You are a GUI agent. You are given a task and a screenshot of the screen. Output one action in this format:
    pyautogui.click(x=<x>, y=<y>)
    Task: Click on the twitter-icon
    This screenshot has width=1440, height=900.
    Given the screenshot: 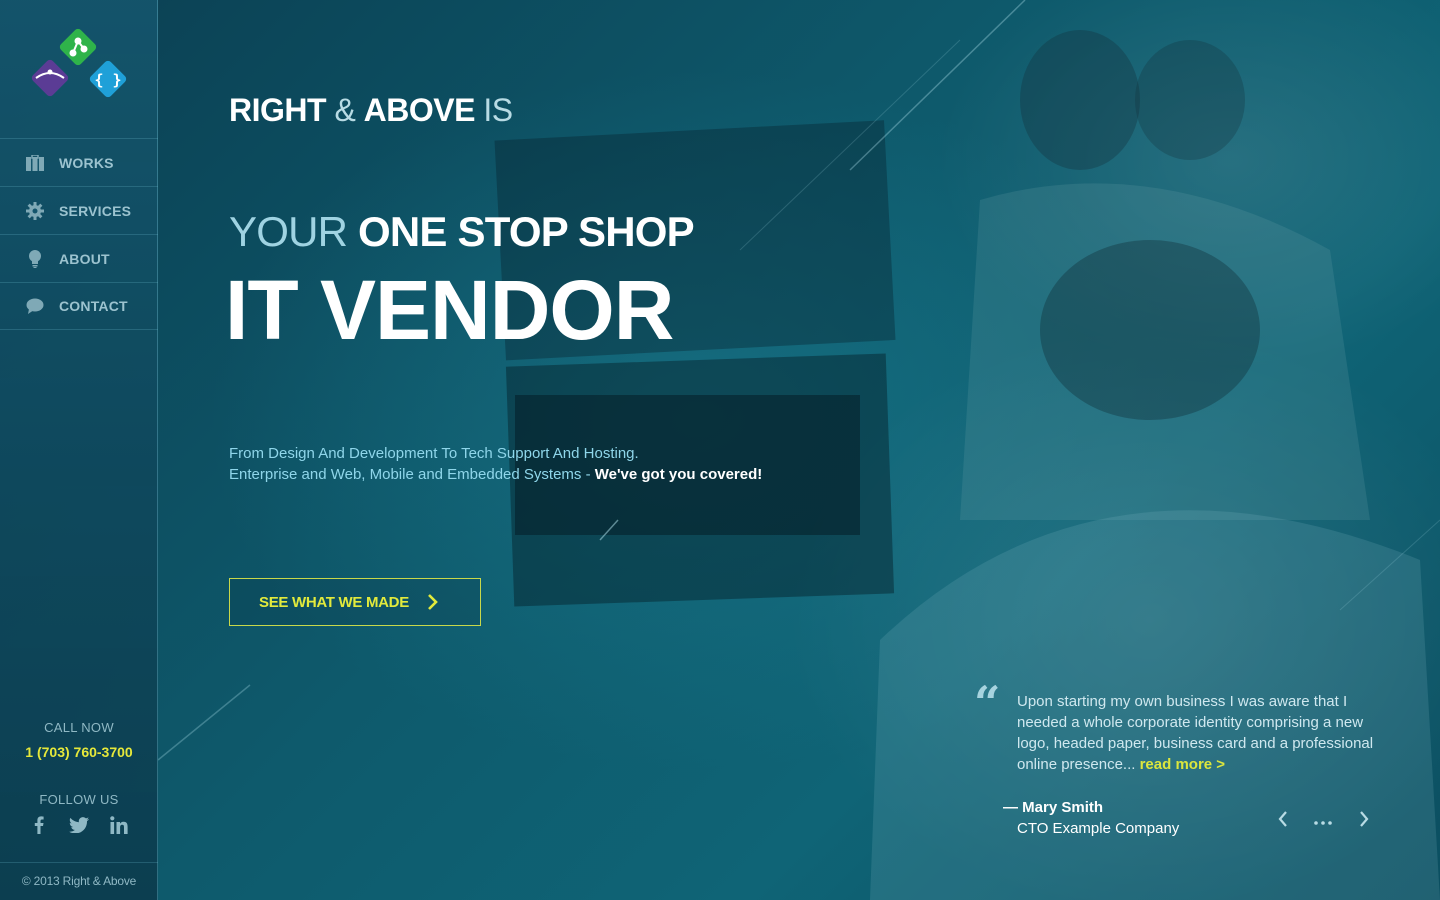 What is the action you would take?
    pyautogui.click(x=79, y=825)
    